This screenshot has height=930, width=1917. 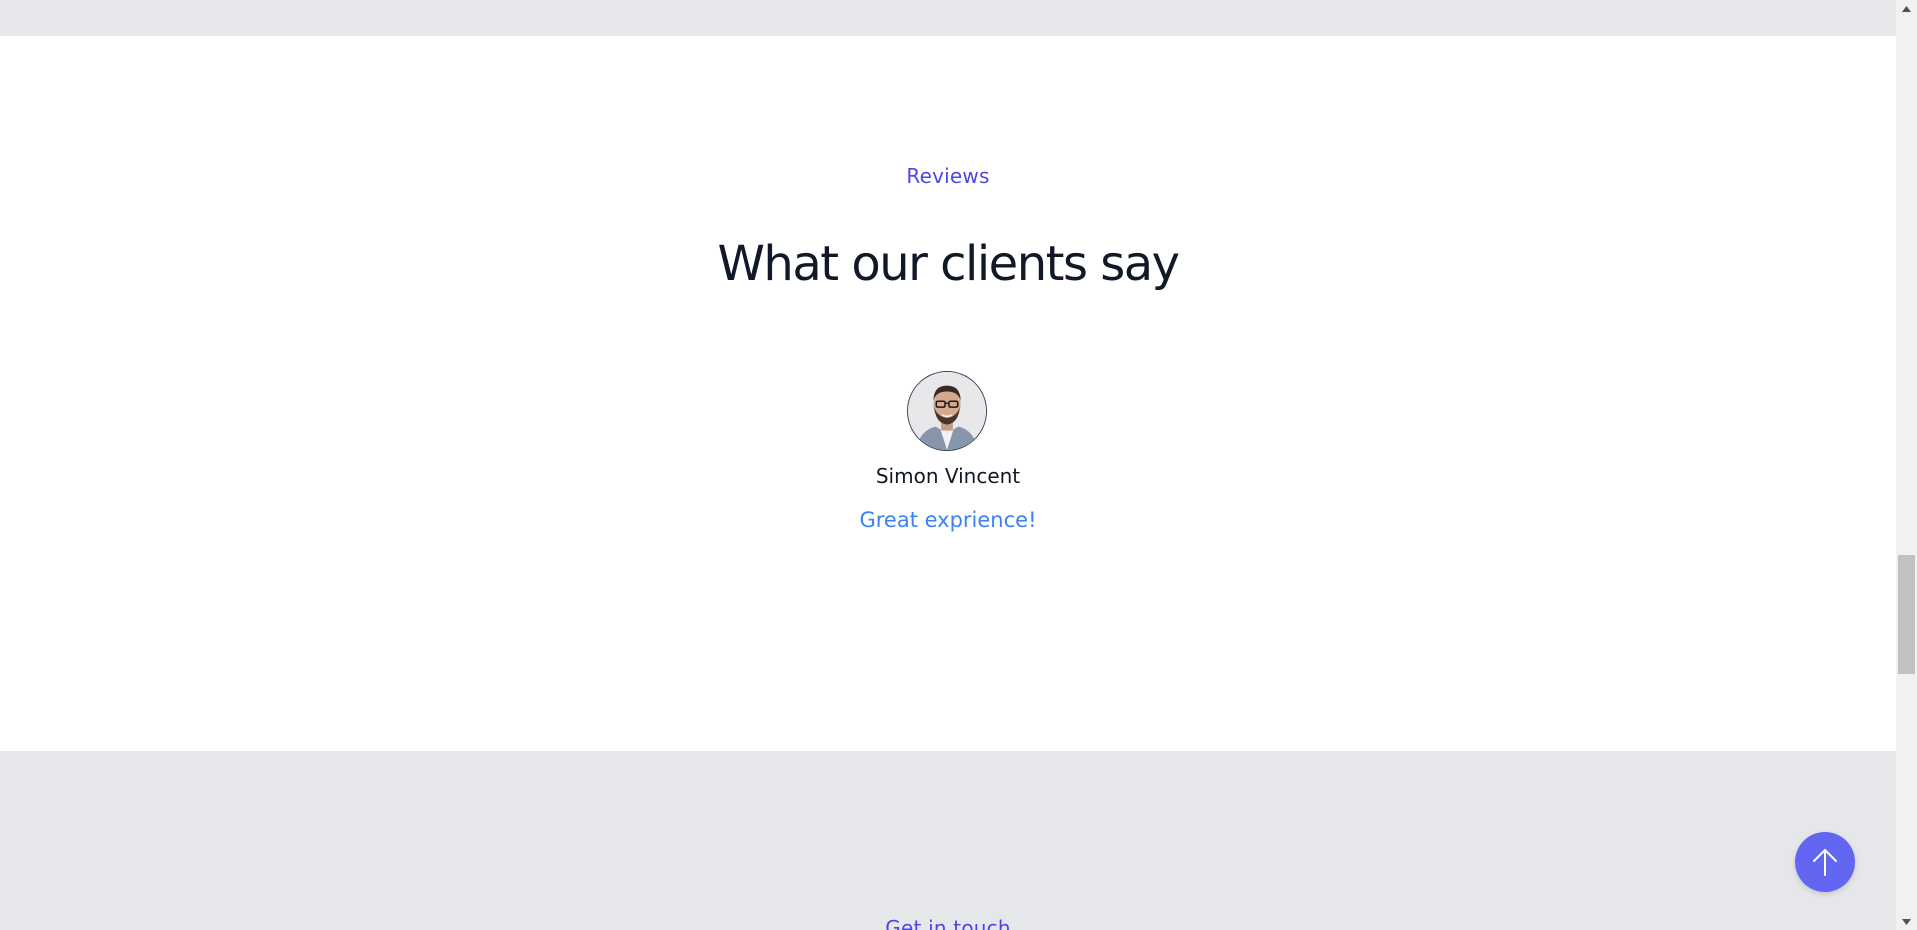 I want to click on vertical-scrollbar, so click(x=1906, y=465).